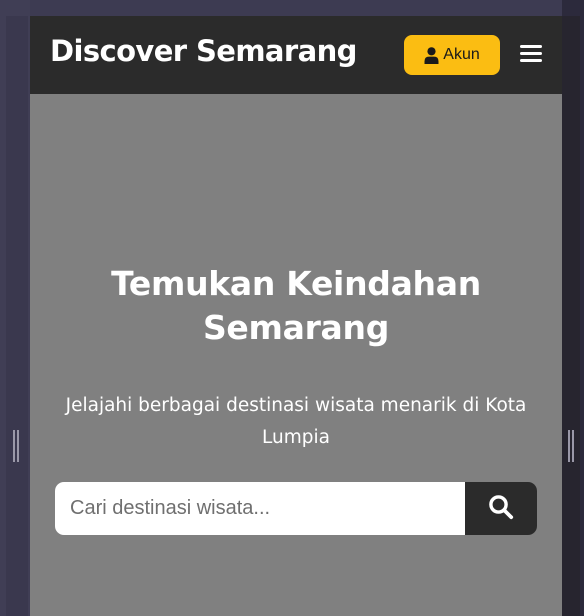 This screenshot has width=584, height=616. I want to click on left-panel-gutter, so click(15, 308).